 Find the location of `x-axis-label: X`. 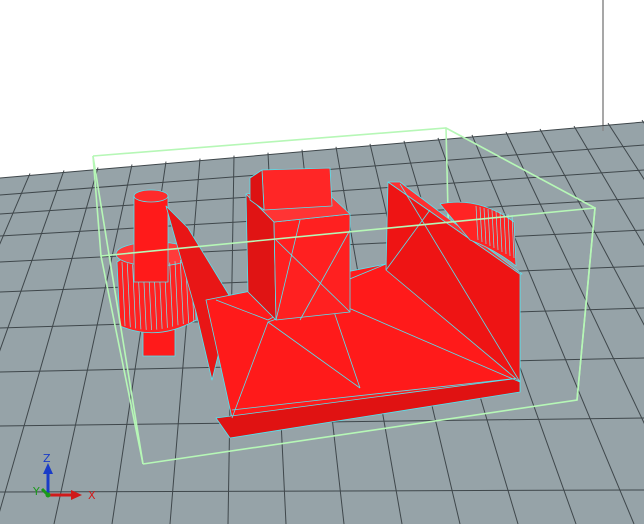

x-axis-label: X is located at coordinates (92, 495).